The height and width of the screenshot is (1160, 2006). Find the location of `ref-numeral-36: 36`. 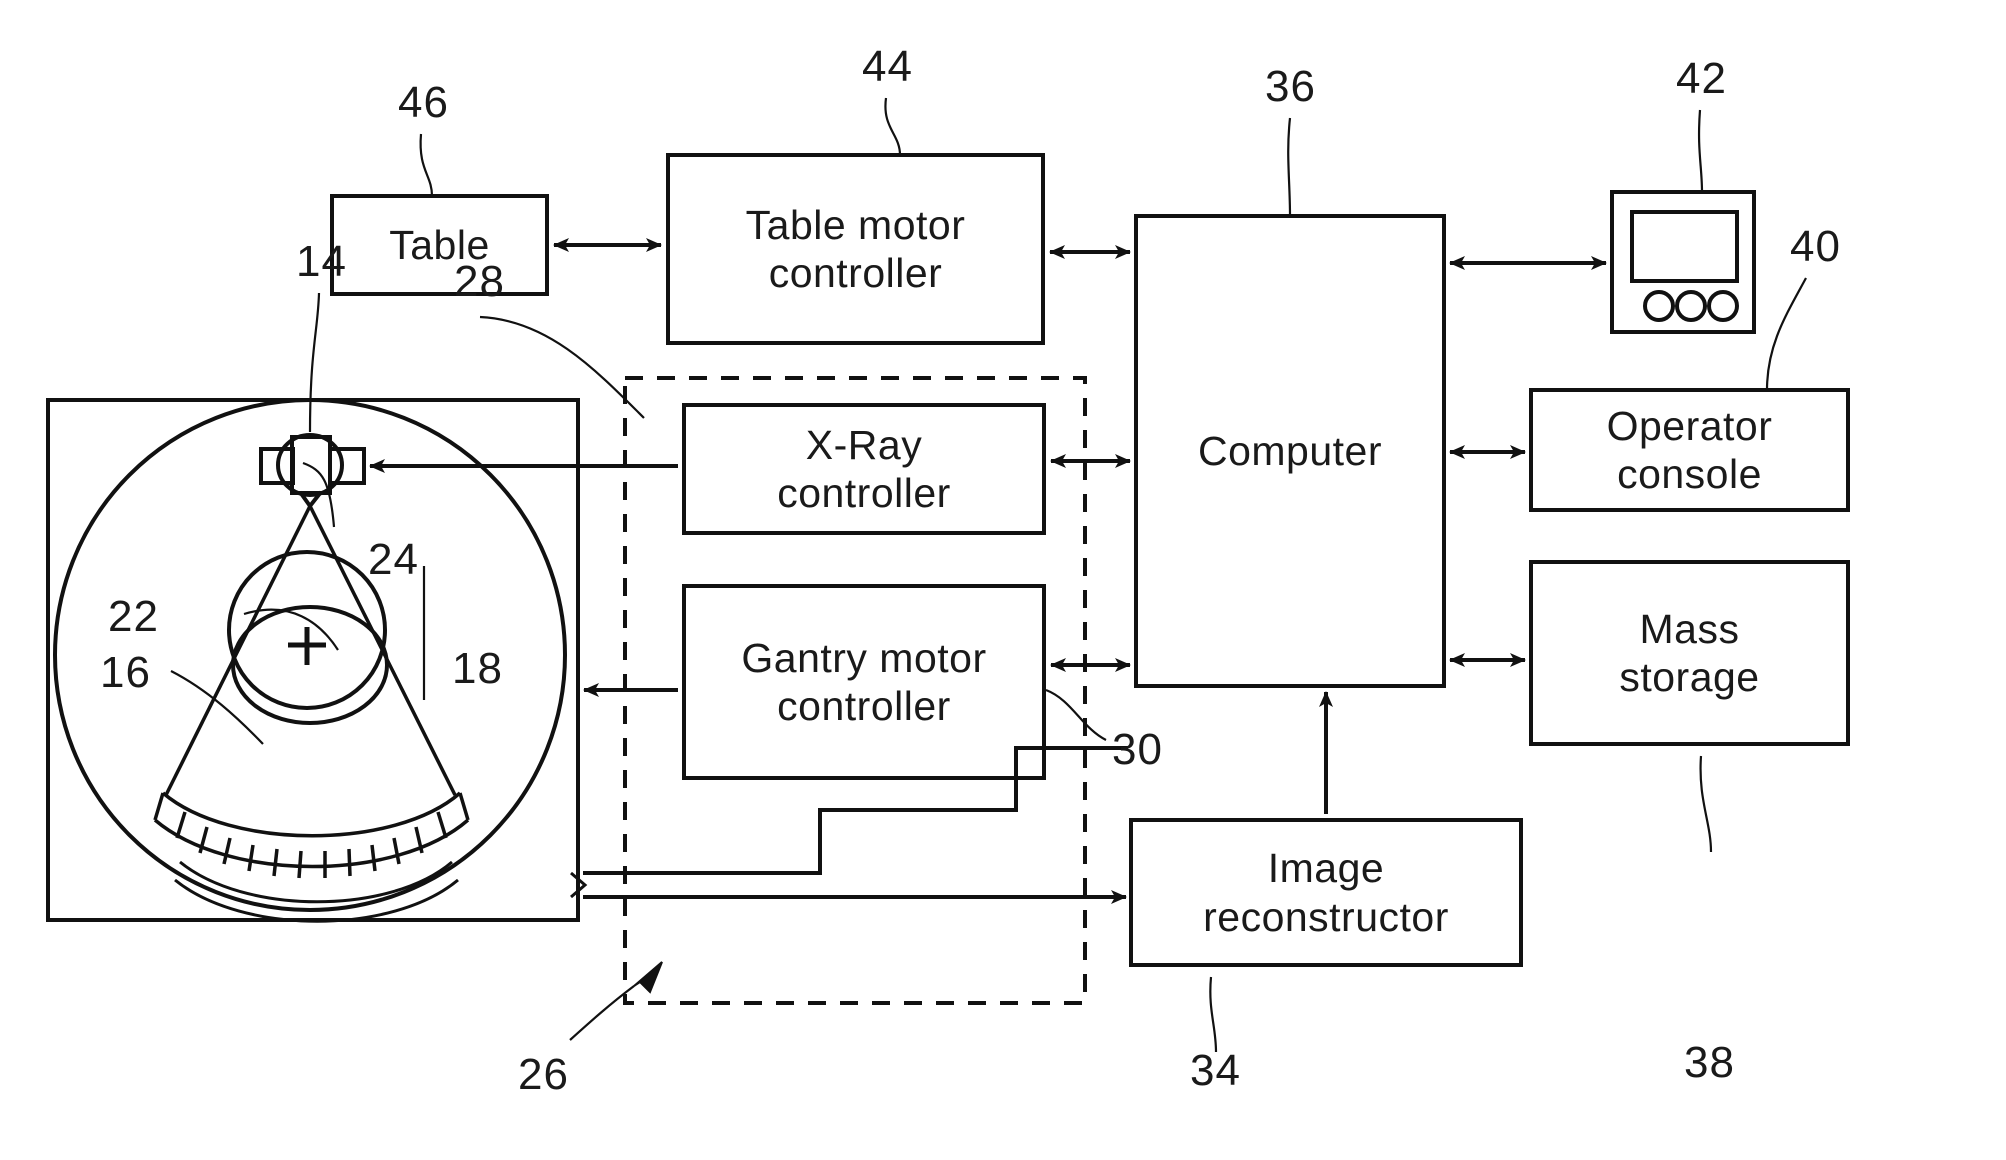

ref-numeral-36: 36 is located at coordinates (1290, 86).